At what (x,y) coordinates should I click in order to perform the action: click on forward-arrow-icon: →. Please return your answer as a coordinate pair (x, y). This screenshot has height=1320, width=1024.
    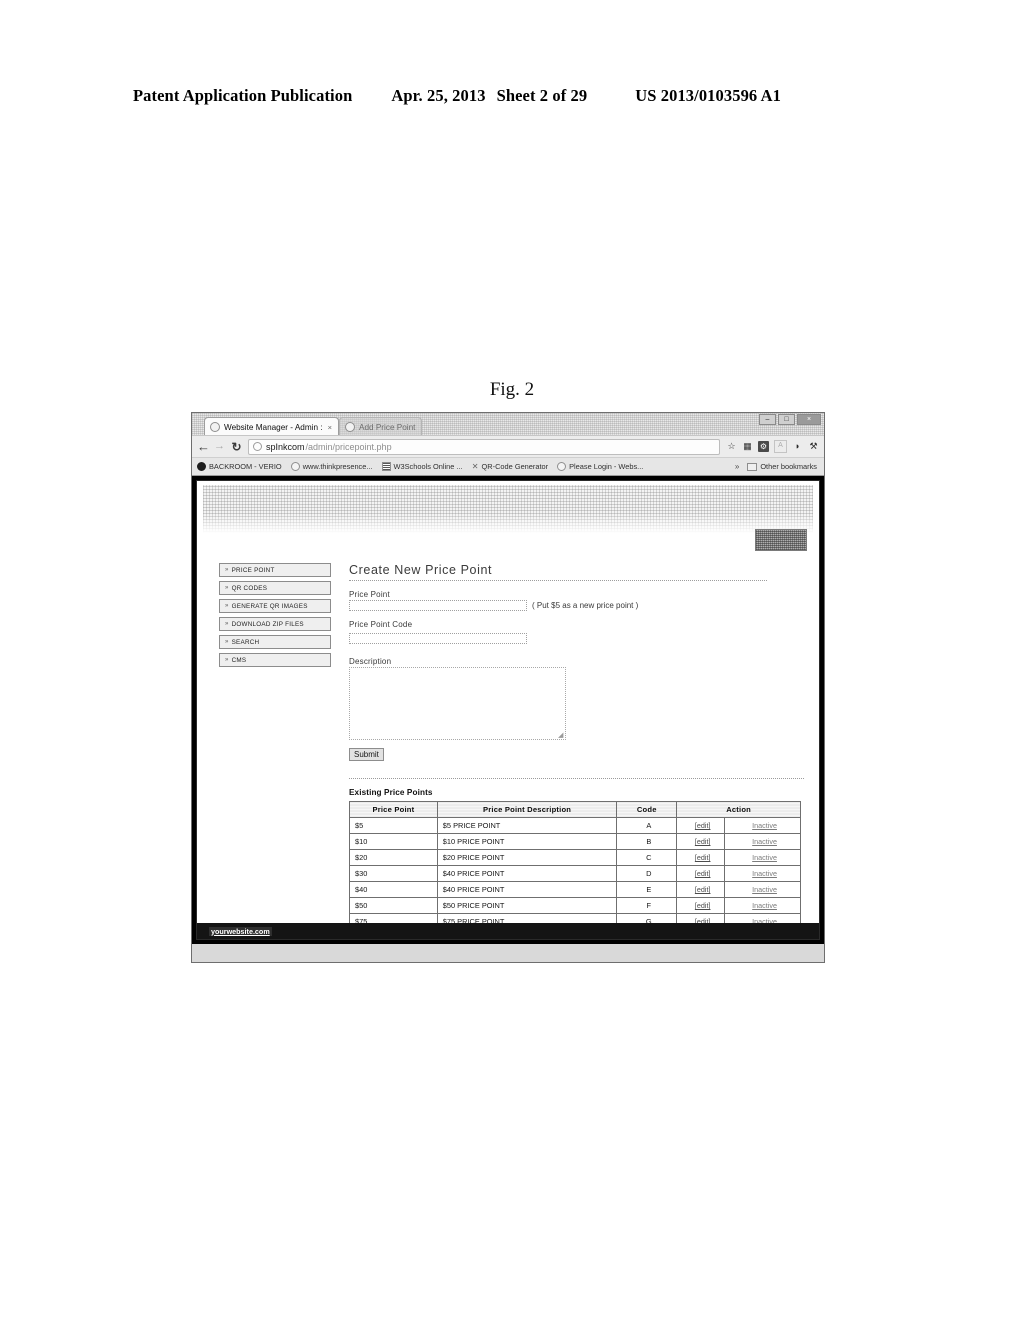
    Looking at the image, I should click on (219, 446).